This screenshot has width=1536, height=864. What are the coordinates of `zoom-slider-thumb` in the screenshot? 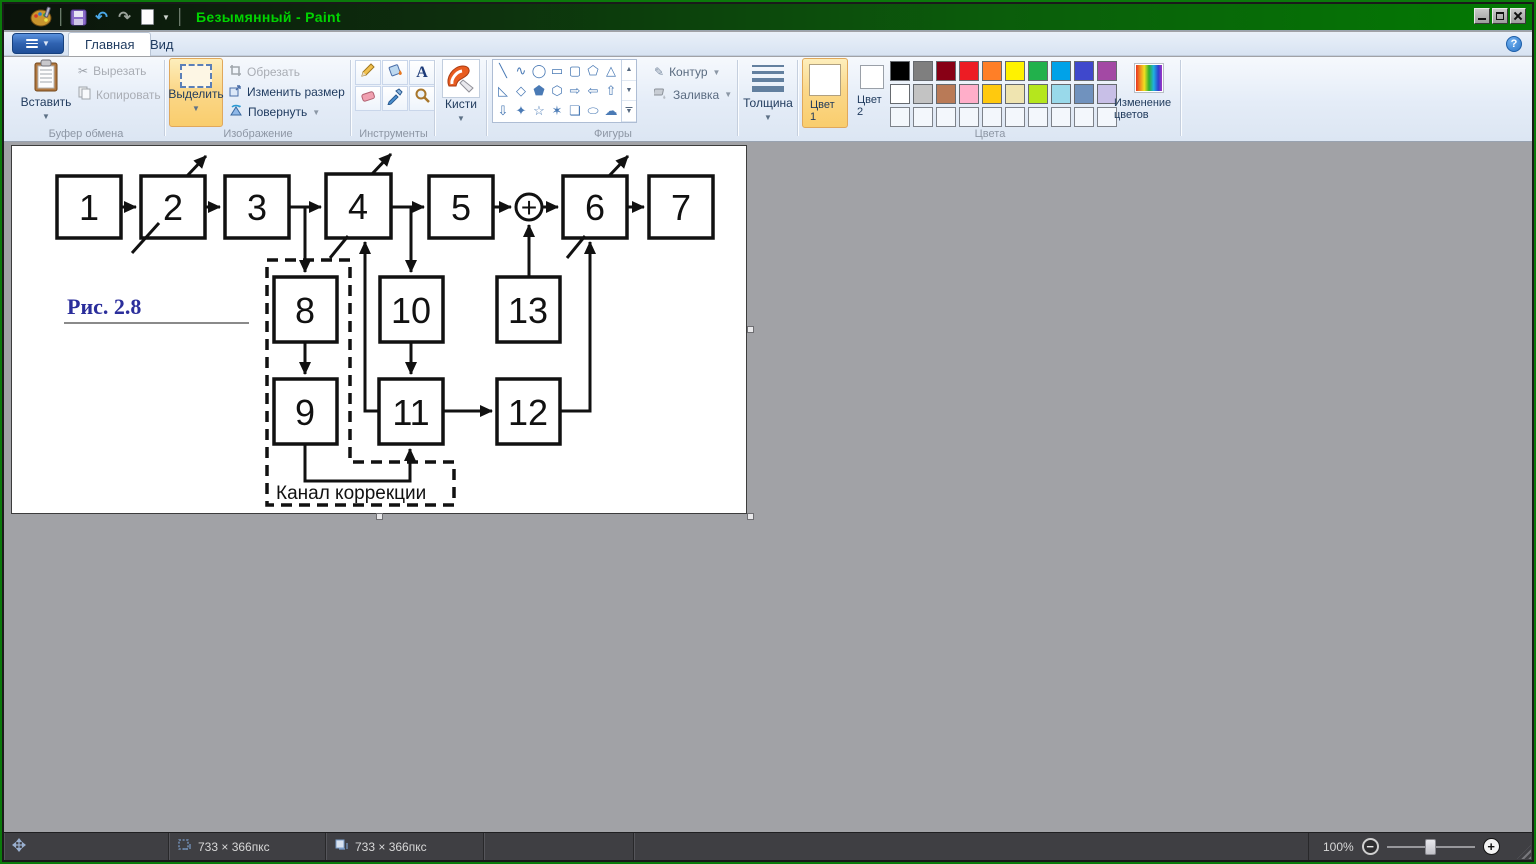 It's located at (1430, 846).